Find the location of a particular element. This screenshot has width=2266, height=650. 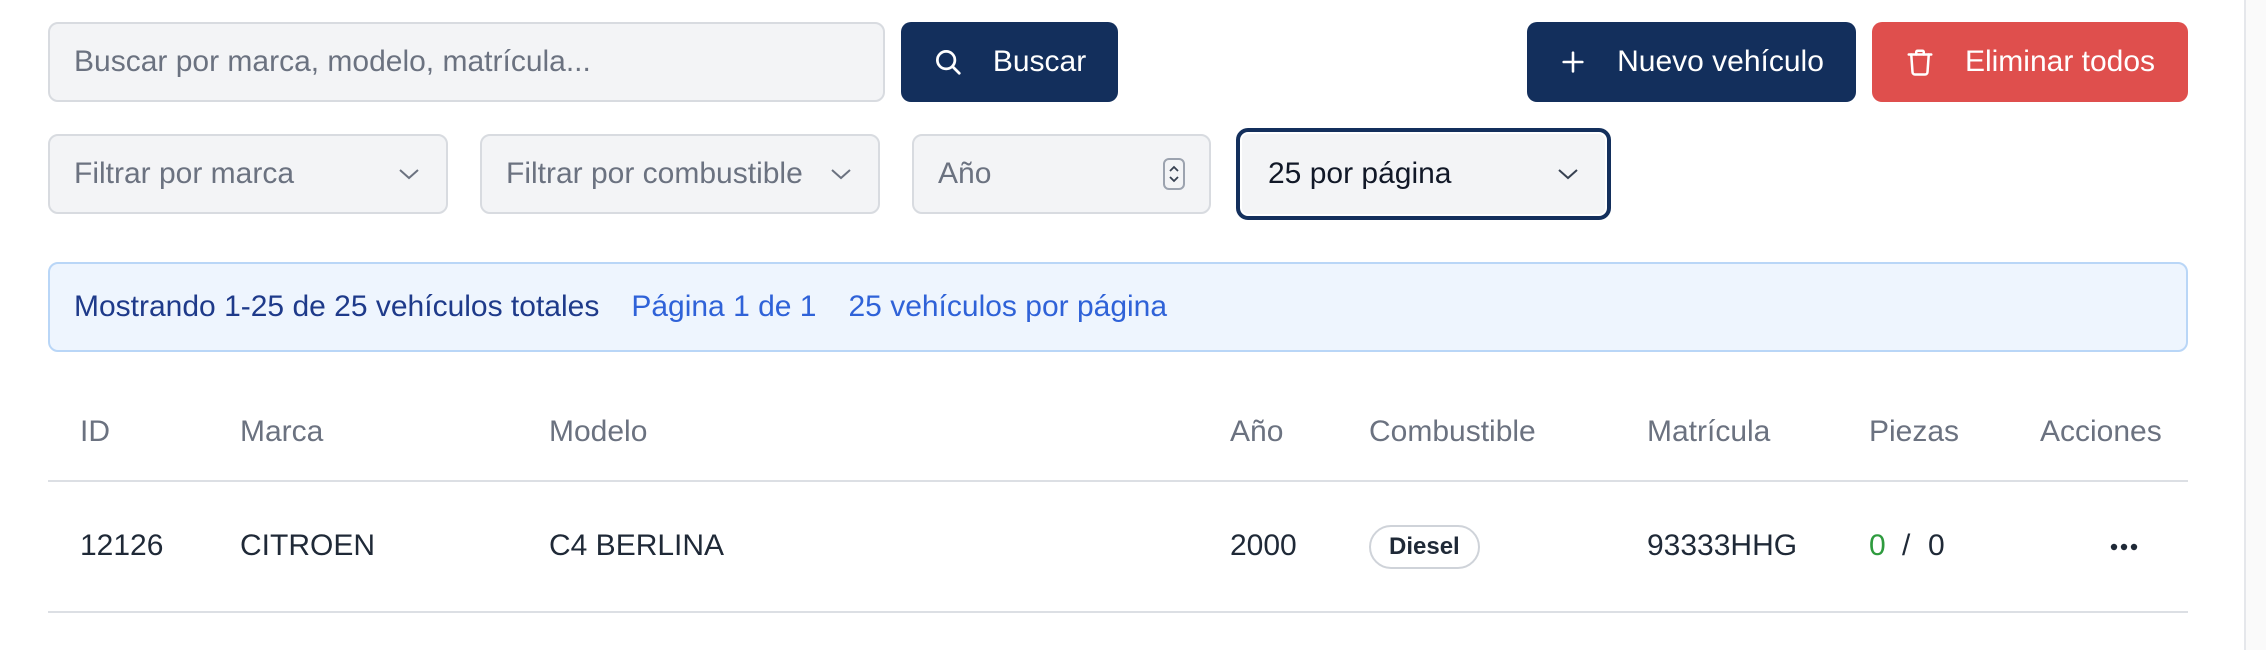

search-button: Buscar is located at coordinates (1009, 62).